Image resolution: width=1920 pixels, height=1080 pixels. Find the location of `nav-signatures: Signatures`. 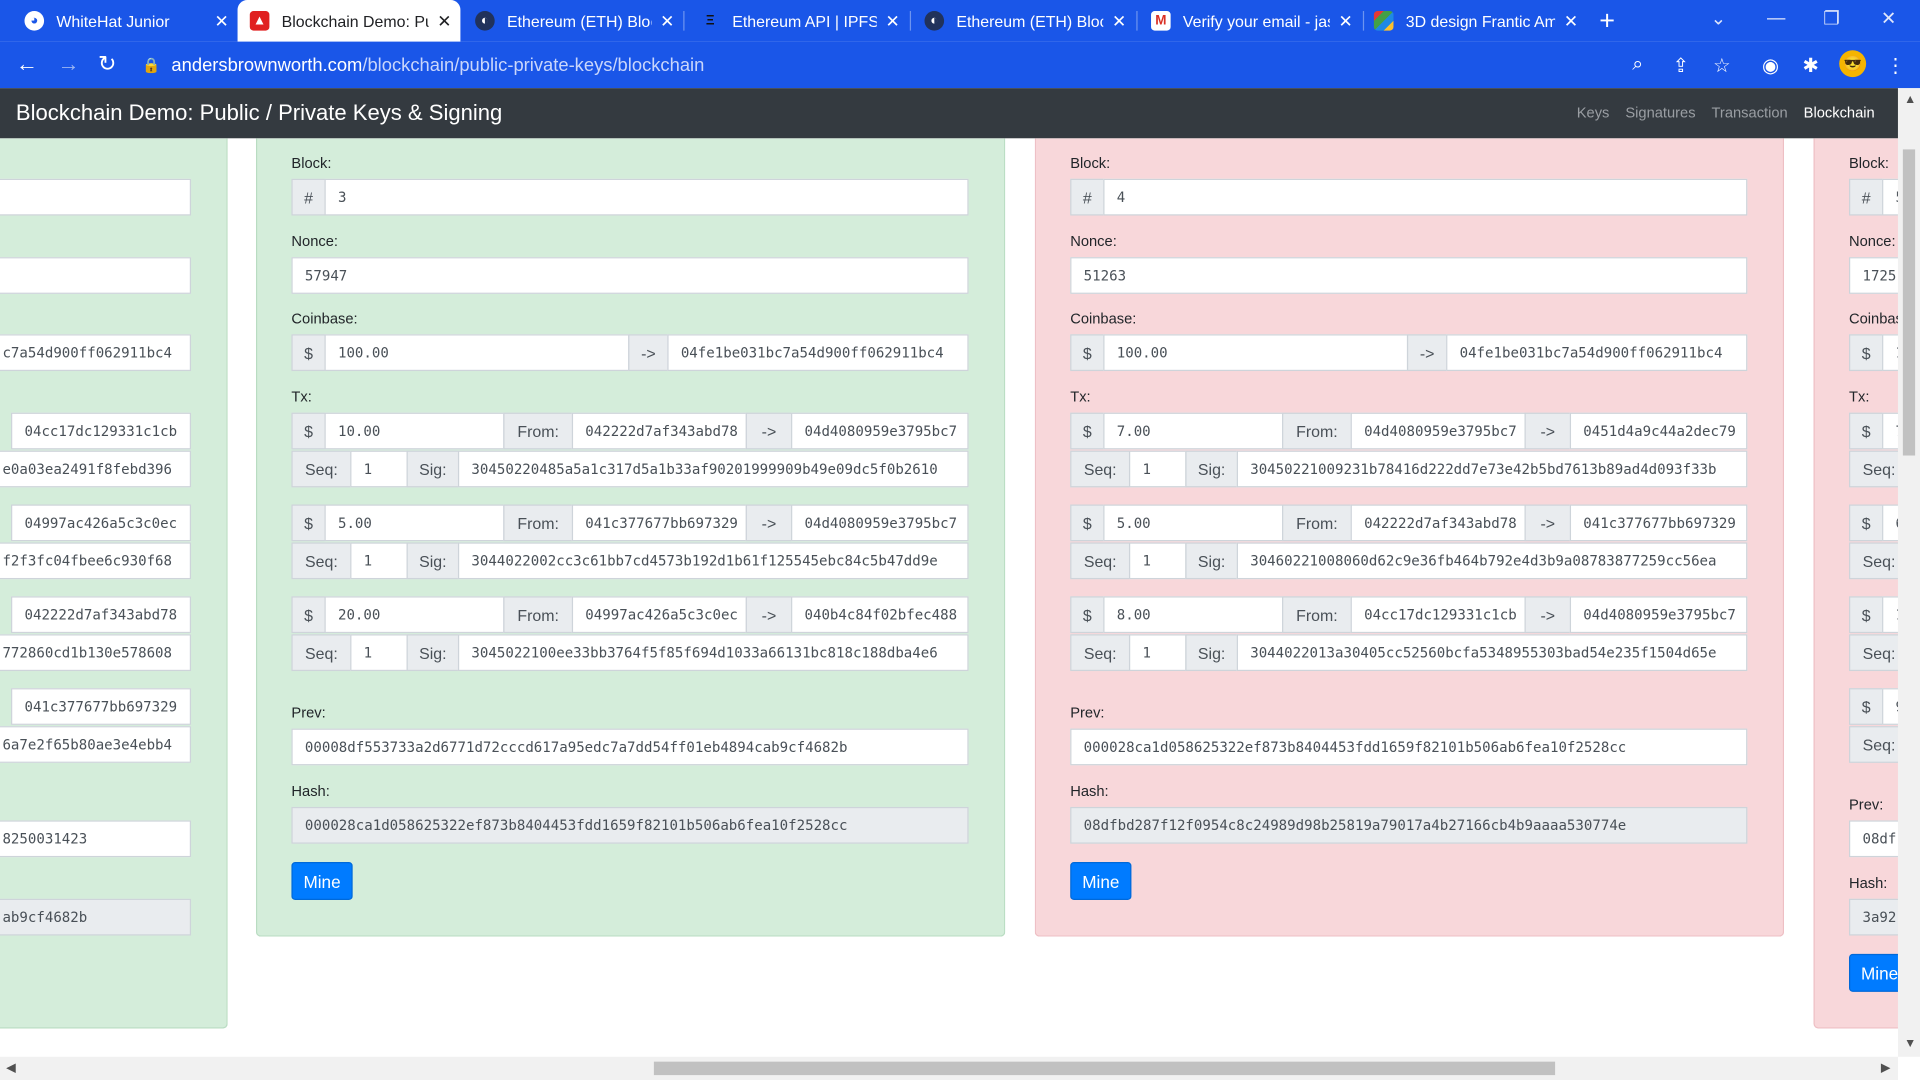

nav-signatures: Signatures is located at coordinates (1660, 112).